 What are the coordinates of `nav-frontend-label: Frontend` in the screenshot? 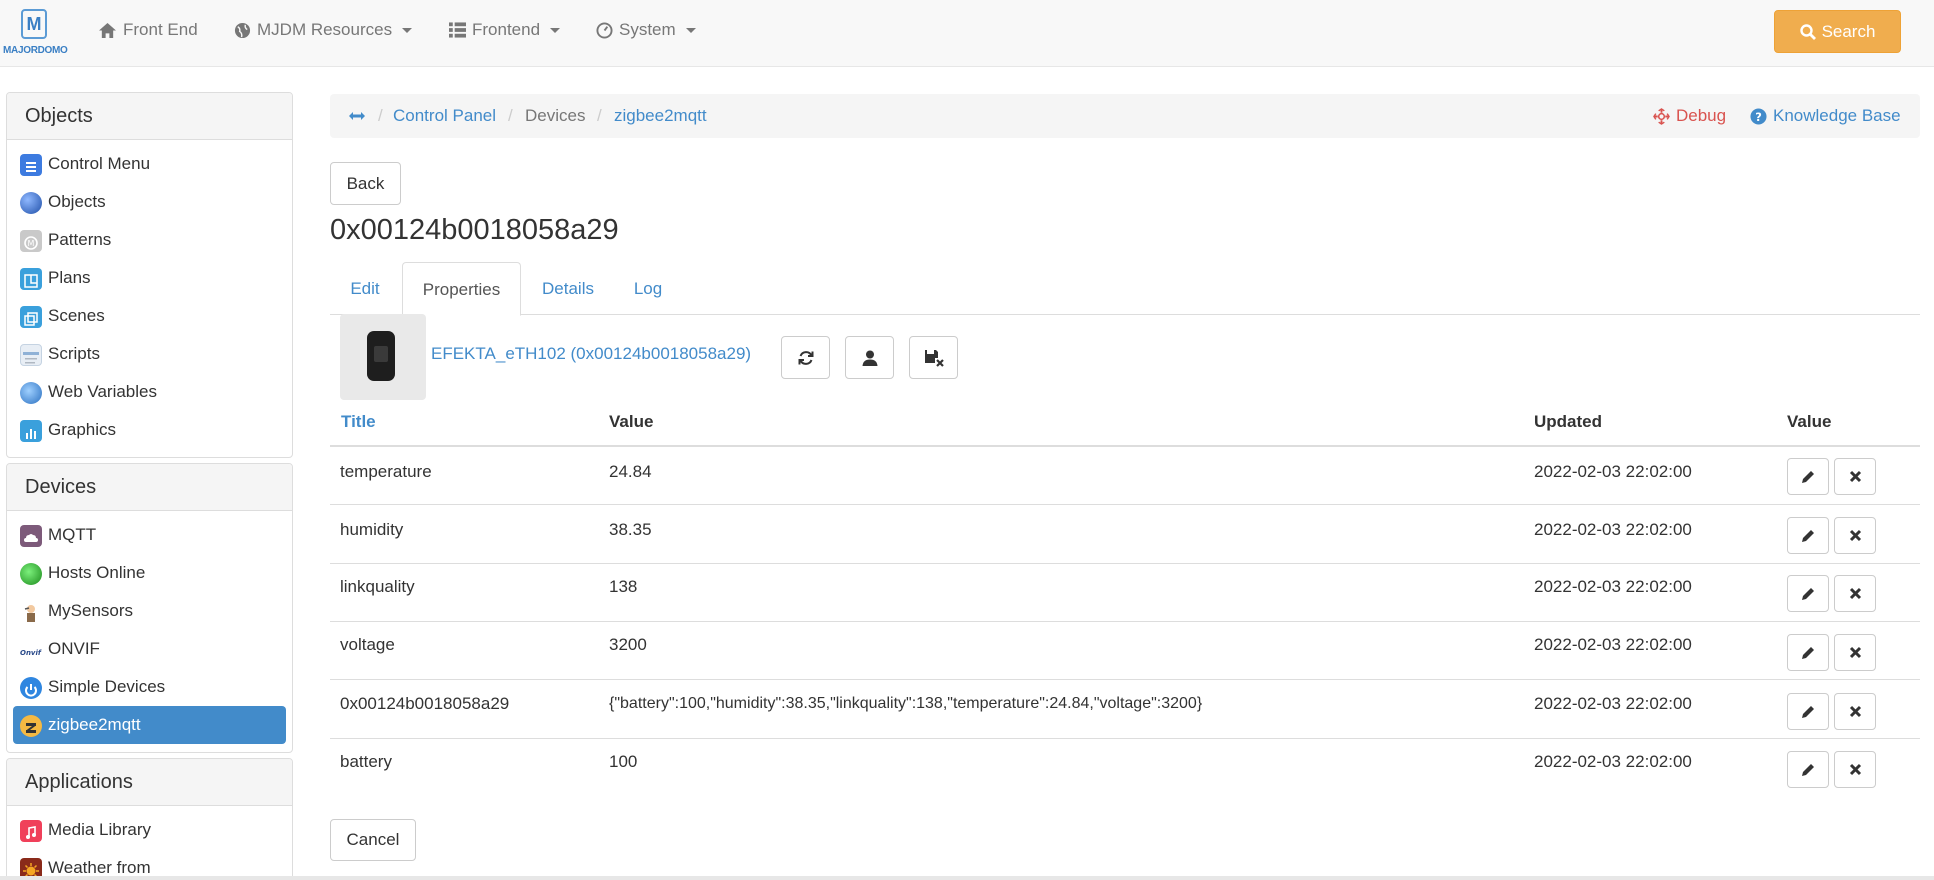 It's located at (506, 29).